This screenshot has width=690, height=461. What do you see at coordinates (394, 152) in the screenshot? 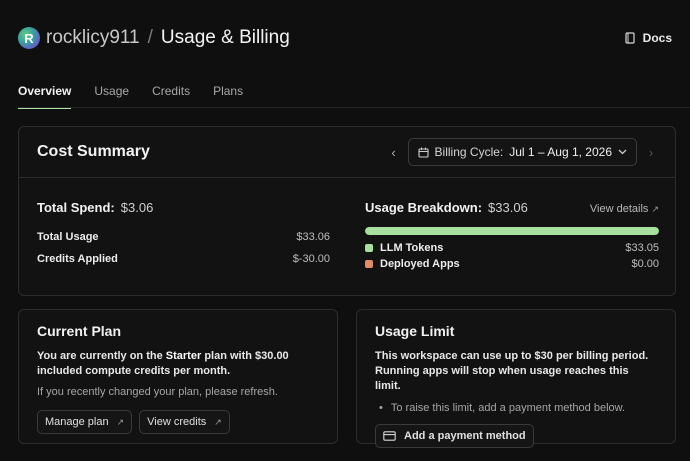
I see `prev-cycle-icon: ‹` at bounding box center [394, 152].